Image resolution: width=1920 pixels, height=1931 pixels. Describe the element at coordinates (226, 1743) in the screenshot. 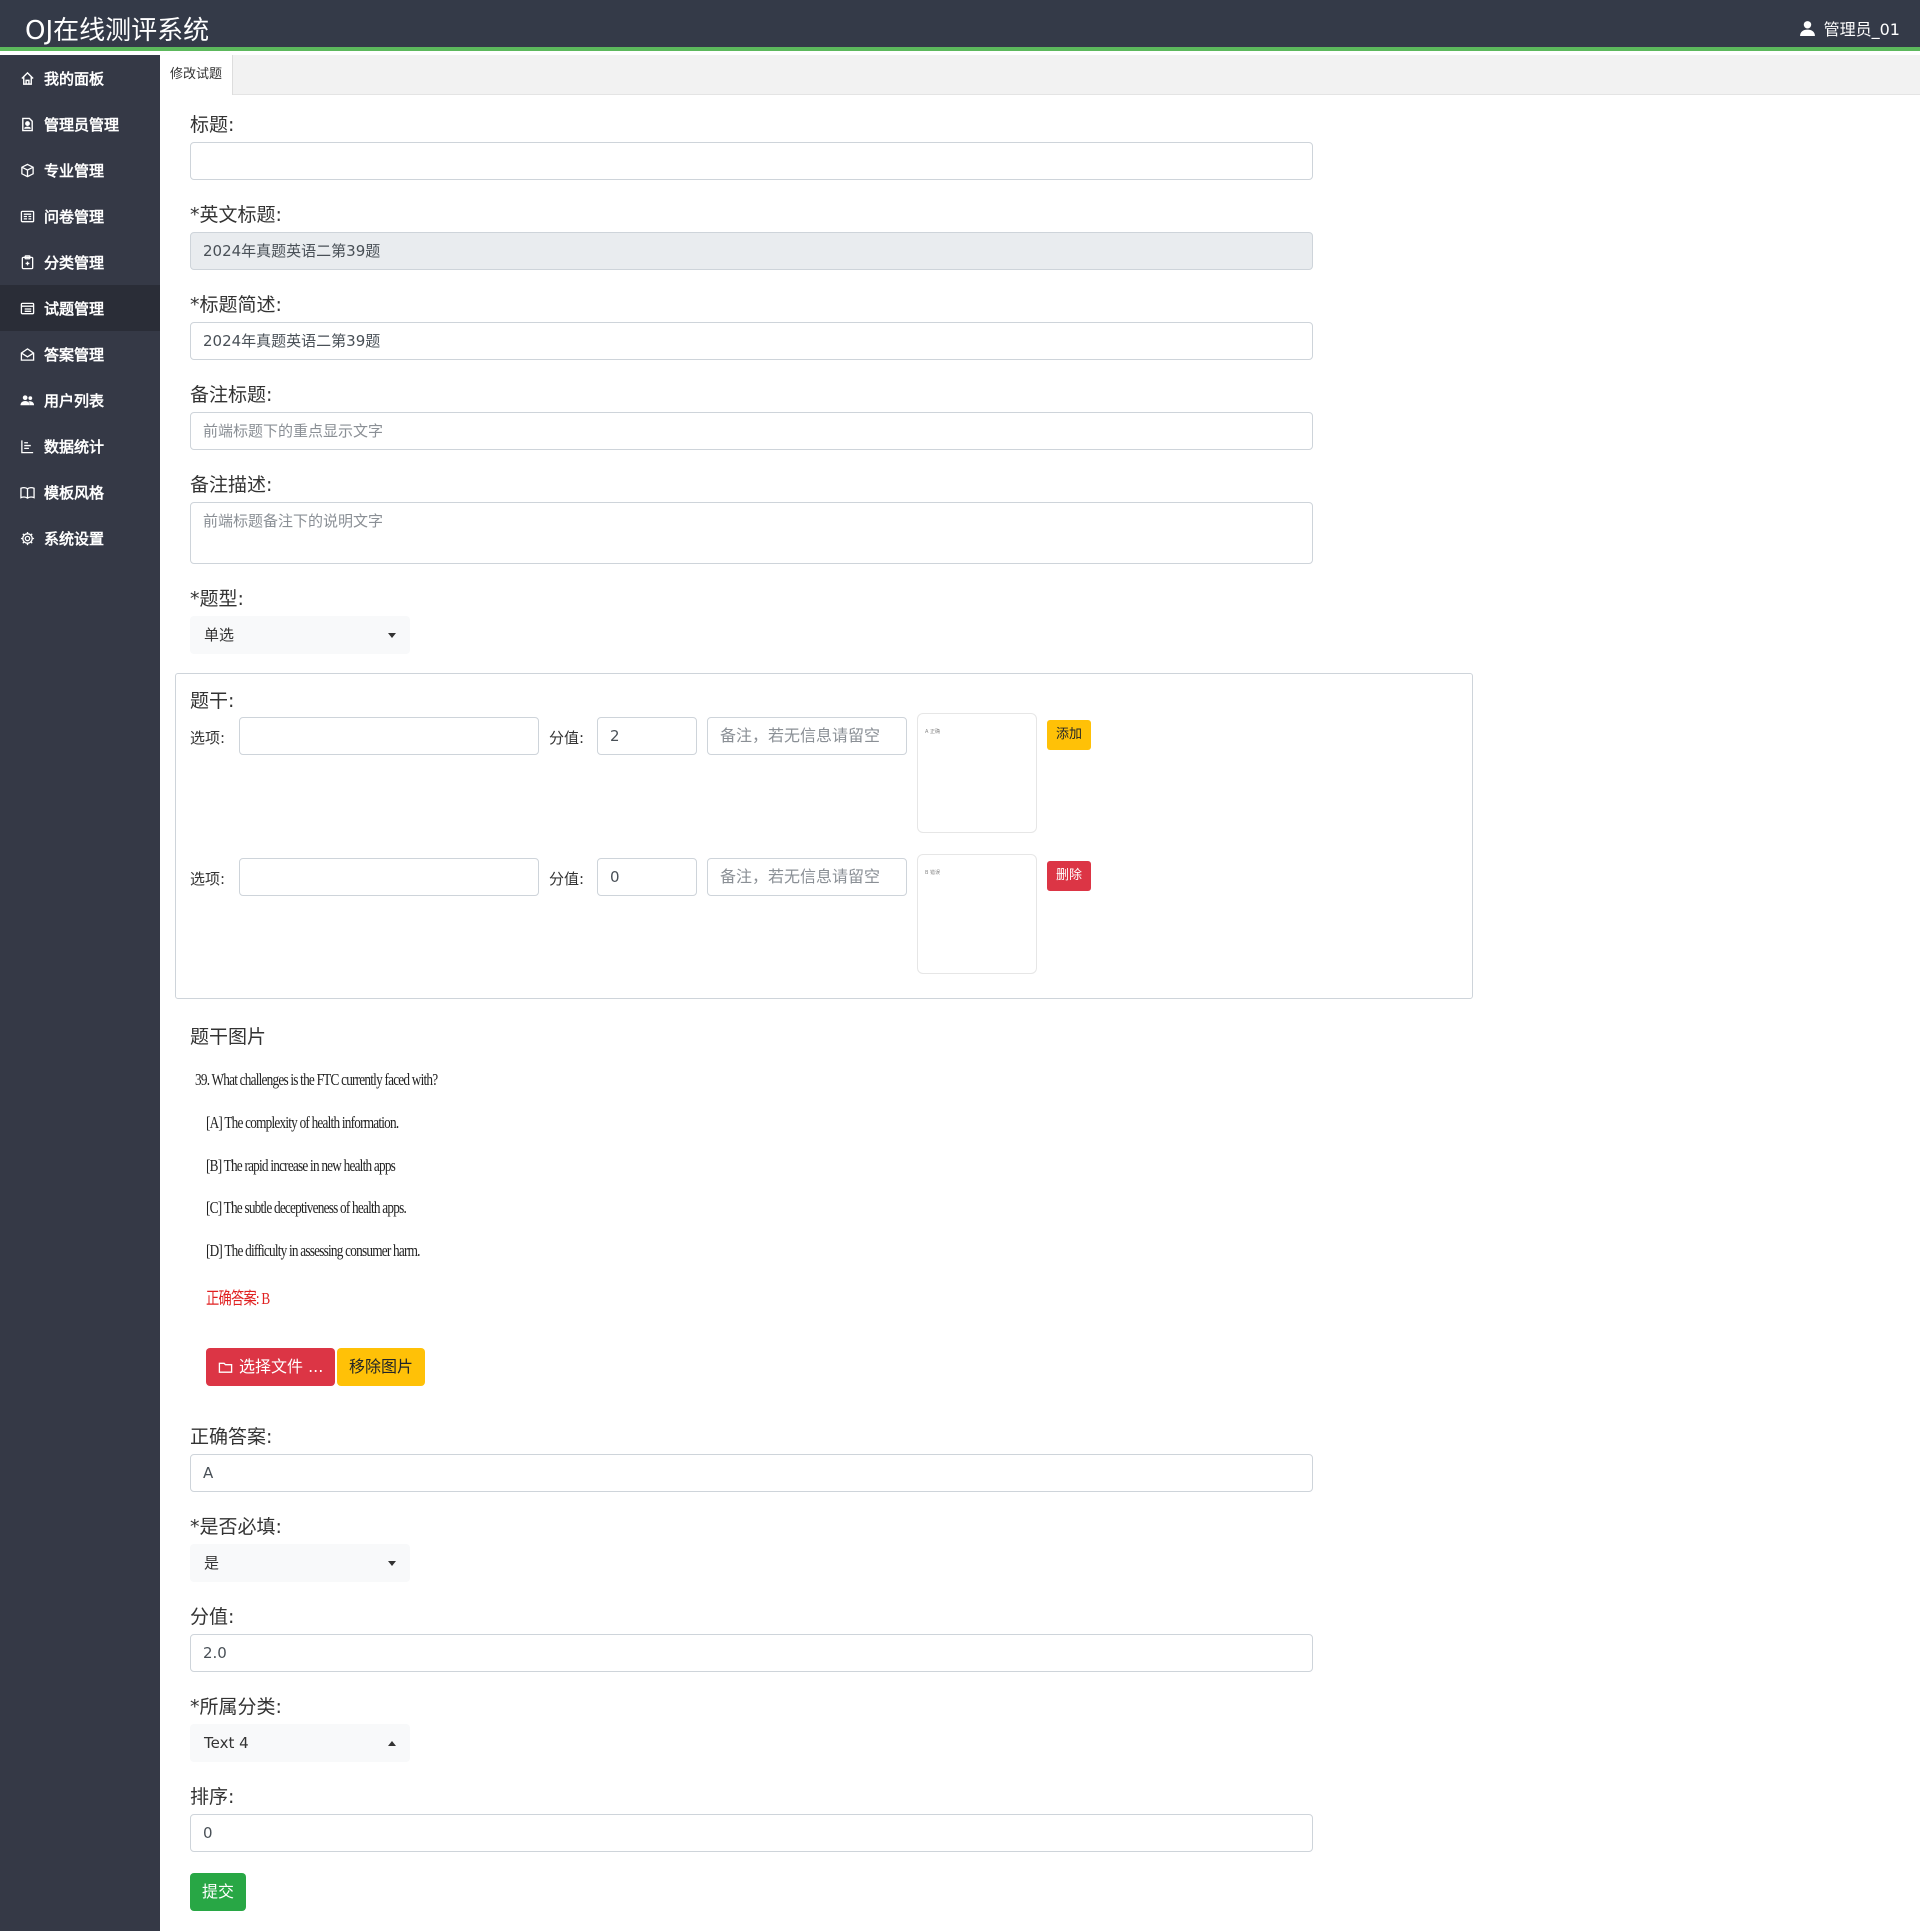

I see `category-value: Text 4` at that location.